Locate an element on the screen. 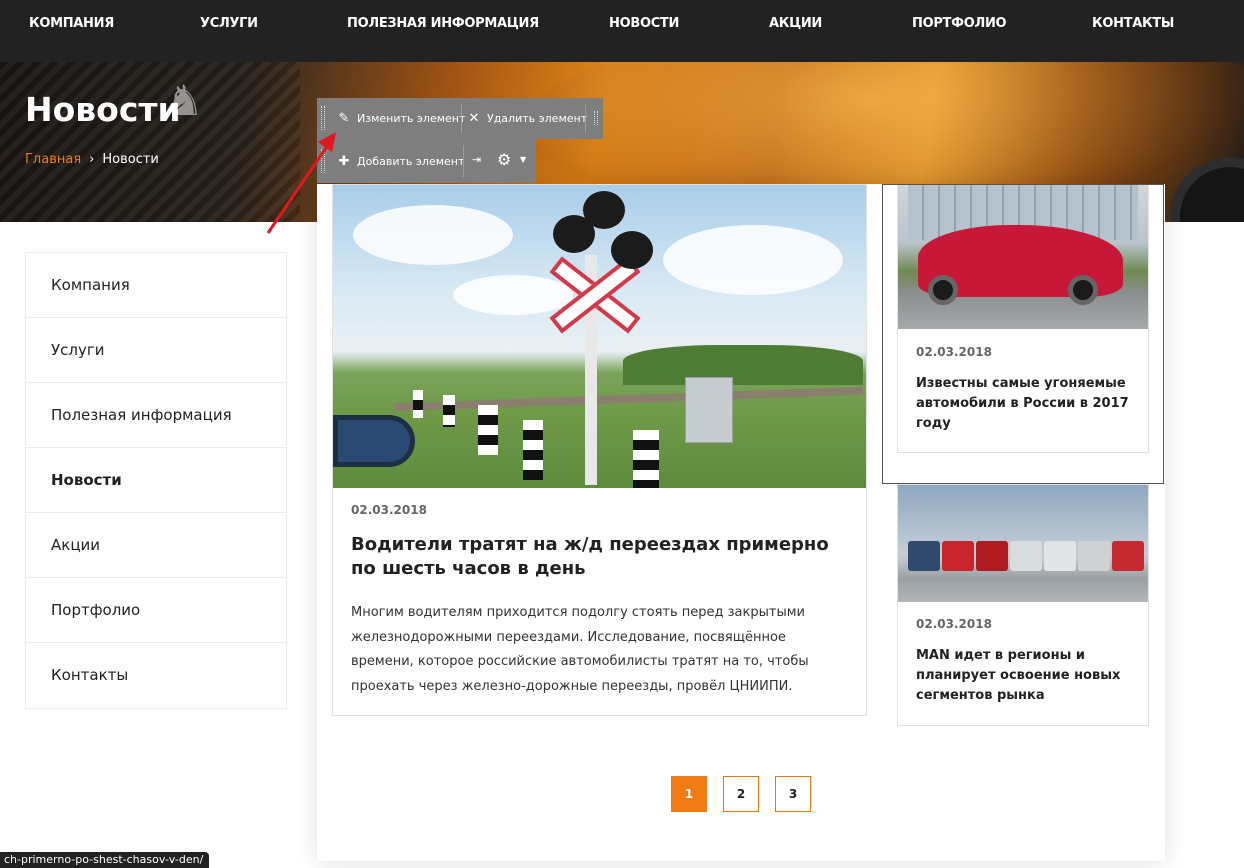 This screenshot has width=1244, height=868. pin-icon: ⇥ is located at coordinates (476, 159).